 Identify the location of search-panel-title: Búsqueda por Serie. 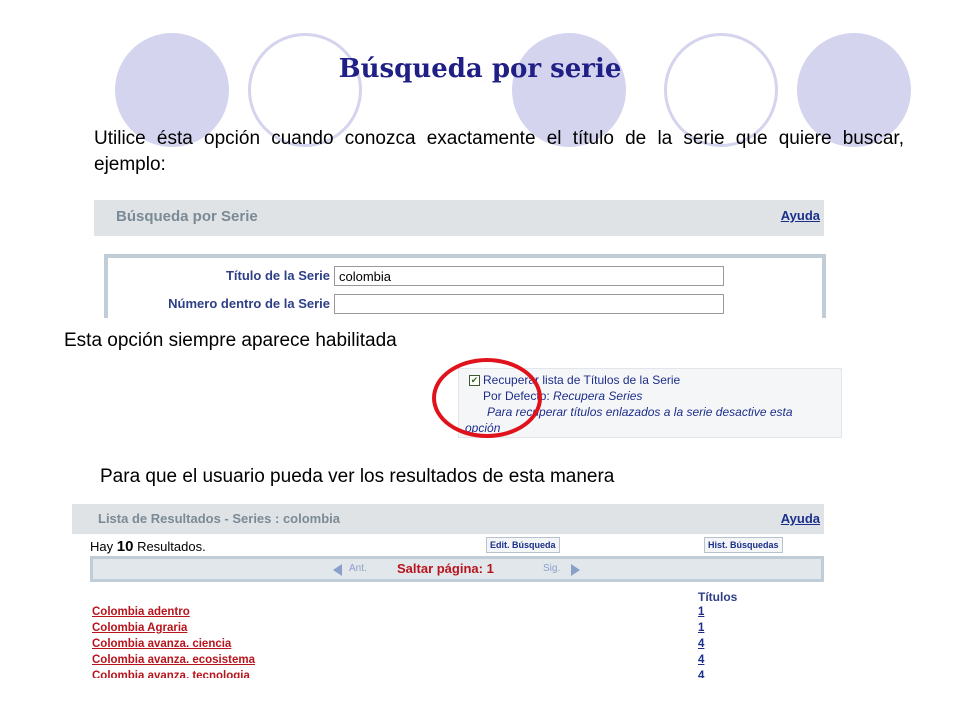
(187, 216).